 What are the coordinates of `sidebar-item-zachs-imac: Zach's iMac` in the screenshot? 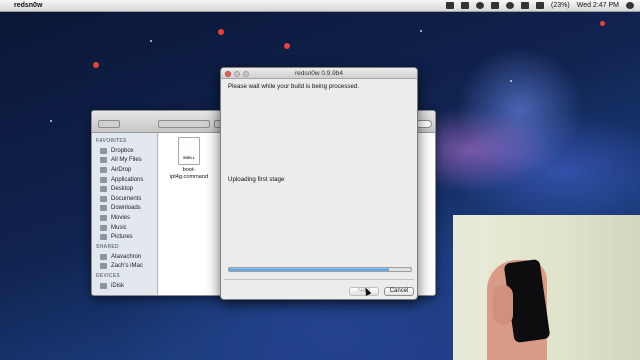 It's located at (124, 267).